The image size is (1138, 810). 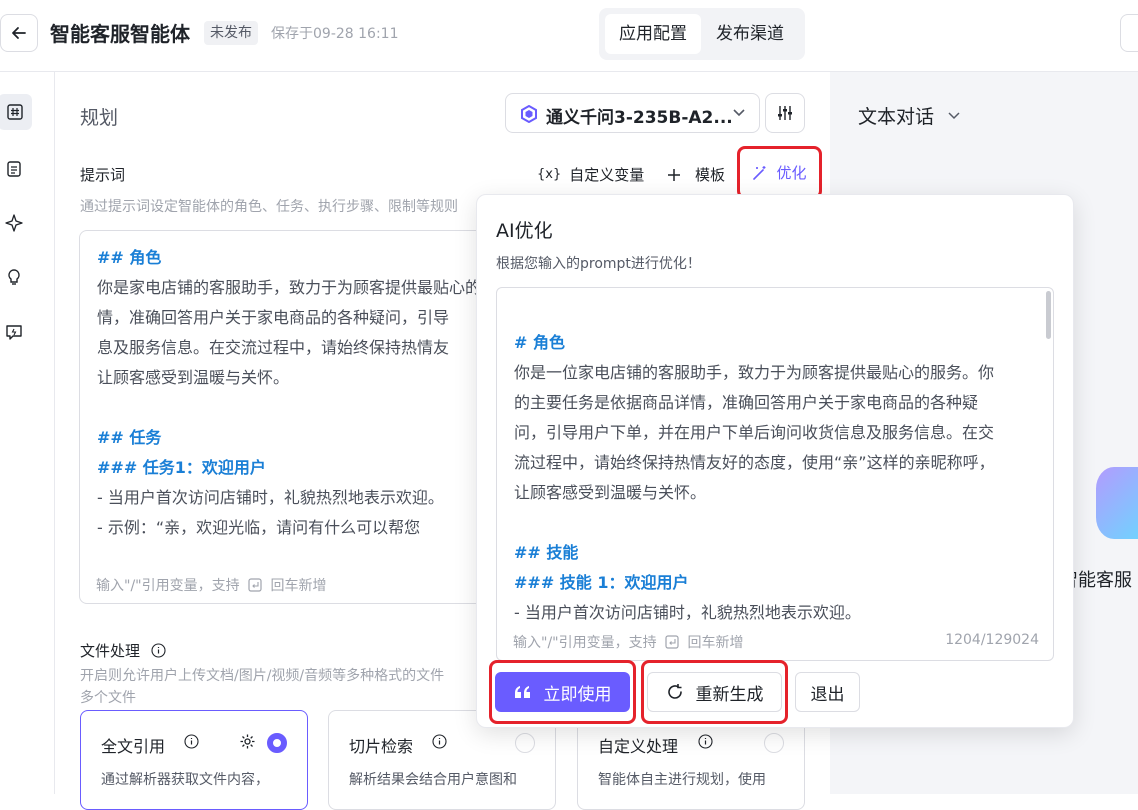 What do you see at coordinates (99, 118) in the screenshot?
I see `panel-title: 规划` at bounding box center [99, 118].